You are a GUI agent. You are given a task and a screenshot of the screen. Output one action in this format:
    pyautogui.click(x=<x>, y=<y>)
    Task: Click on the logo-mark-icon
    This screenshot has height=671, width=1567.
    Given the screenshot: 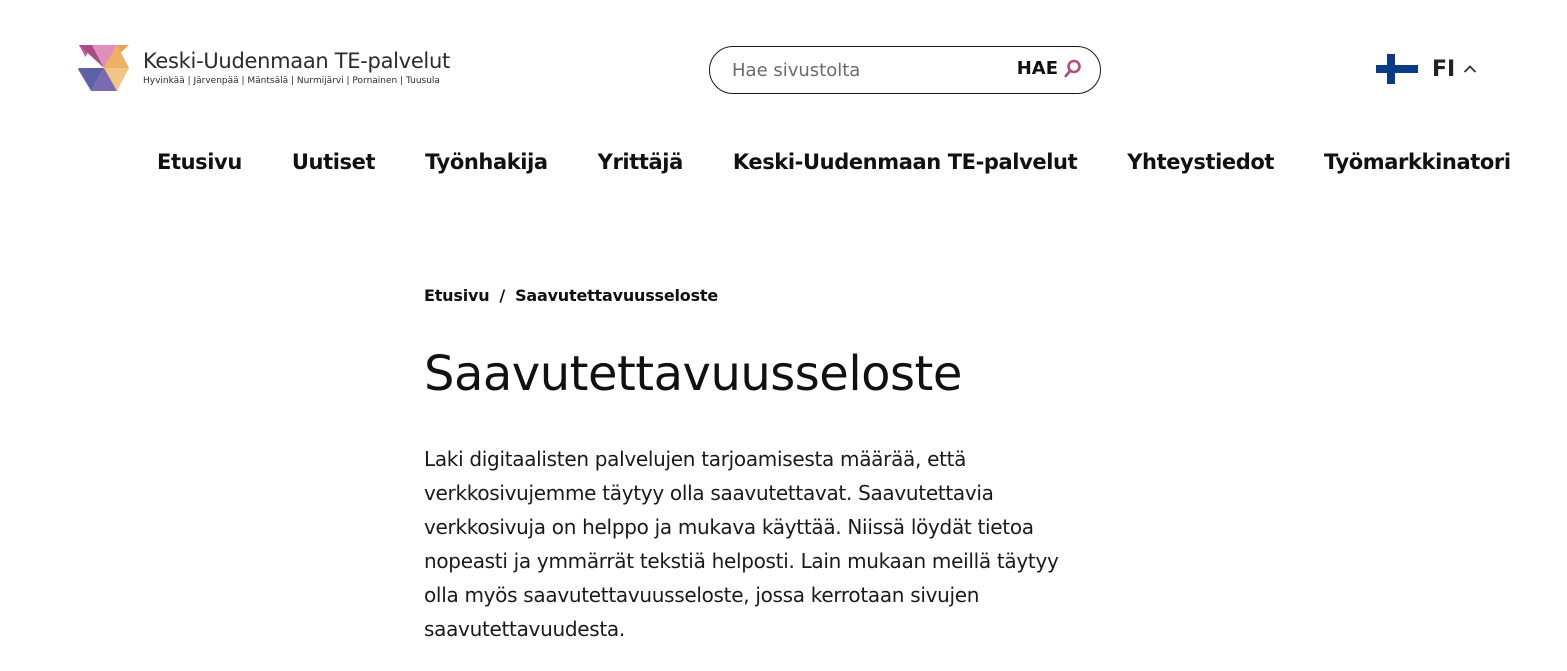 What is the action you would take?
    pyautogui.click(x=103, y=68)
    